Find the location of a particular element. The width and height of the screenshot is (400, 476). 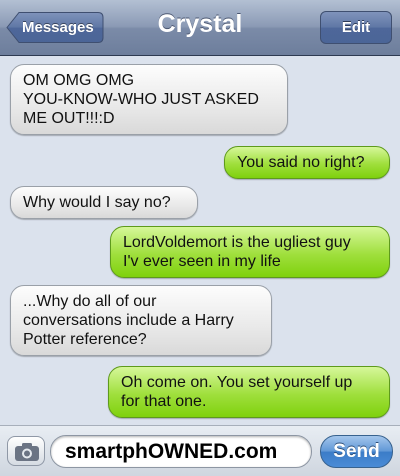

message-line: I'v ever seen in my life is located at coordinates (202, 261).